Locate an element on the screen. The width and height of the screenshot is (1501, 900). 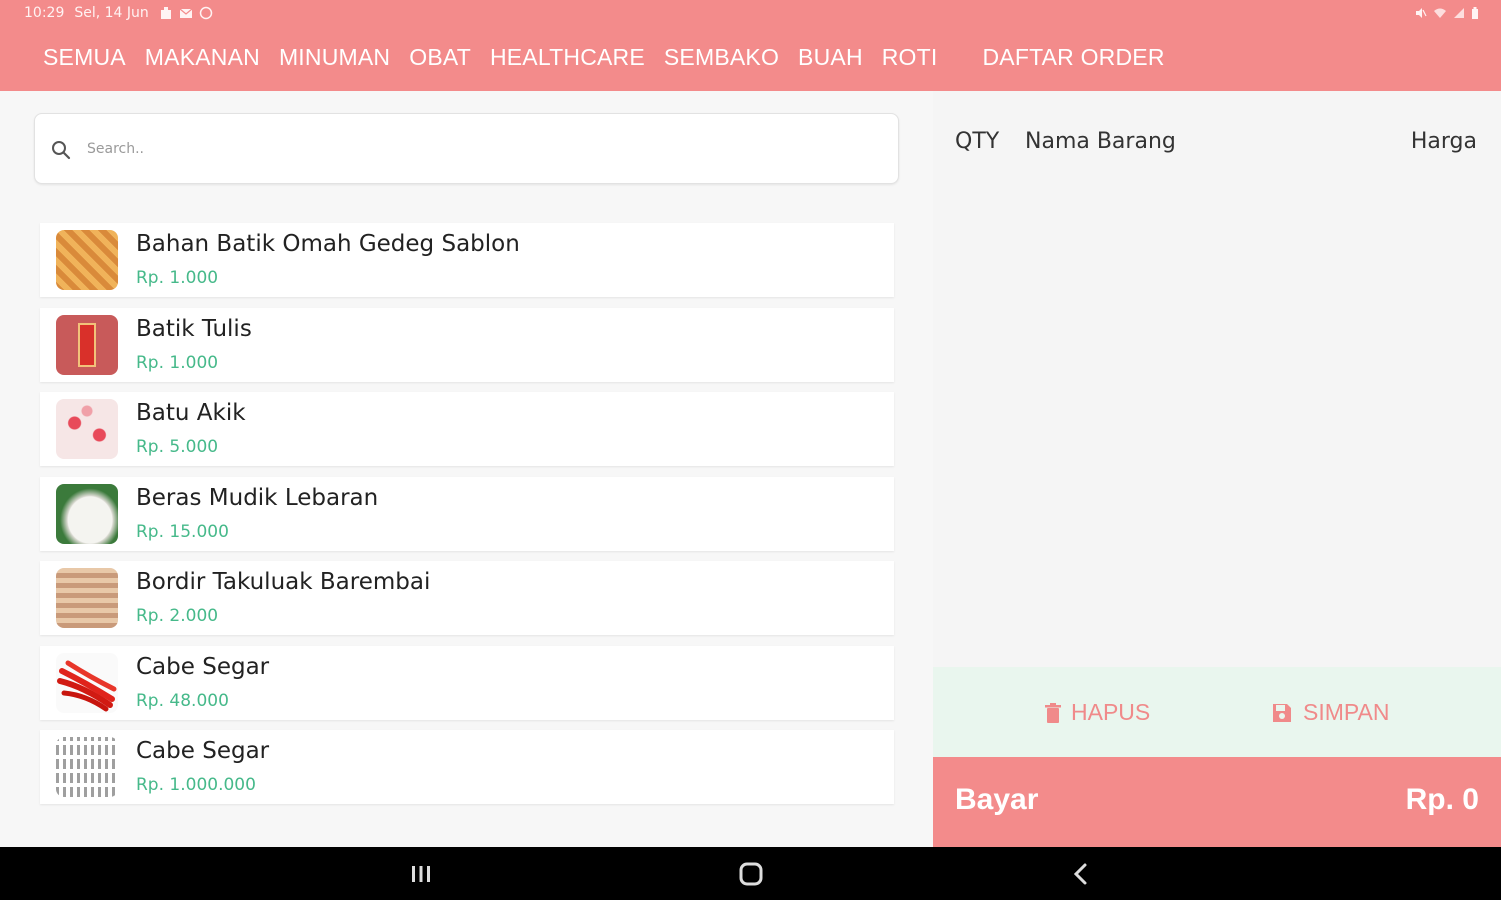
home-icon is located at coordinates (751, 874).